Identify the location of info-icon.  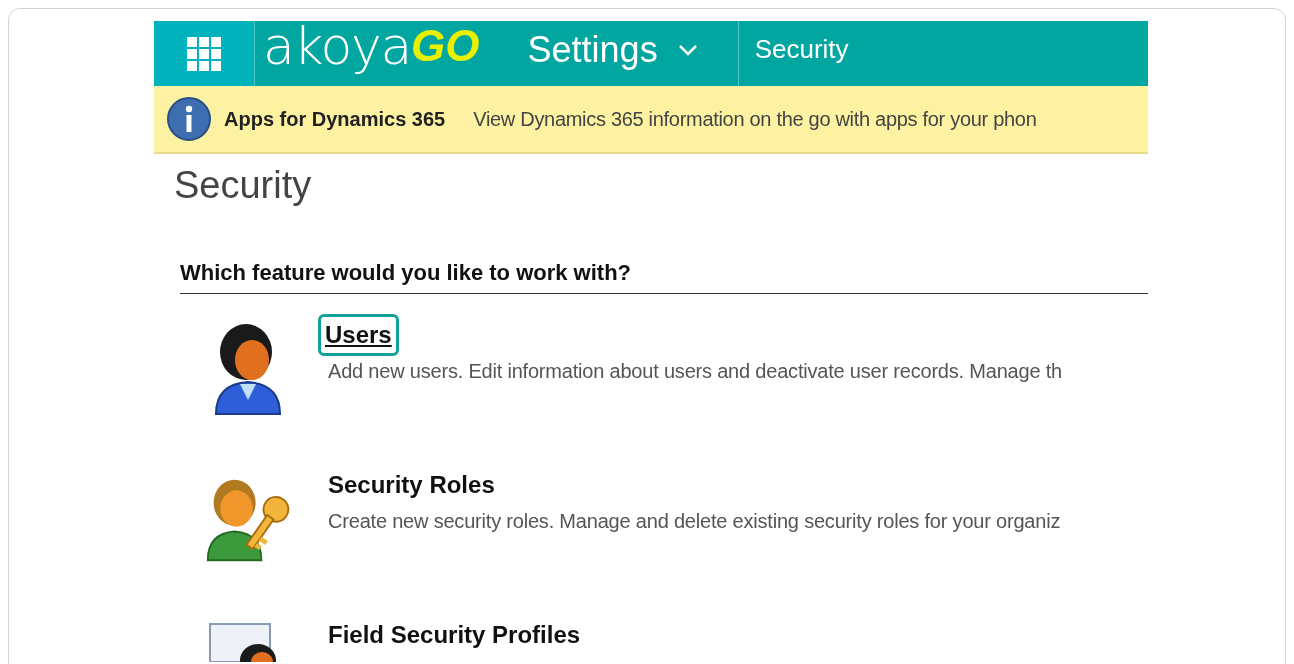
(189, 119).